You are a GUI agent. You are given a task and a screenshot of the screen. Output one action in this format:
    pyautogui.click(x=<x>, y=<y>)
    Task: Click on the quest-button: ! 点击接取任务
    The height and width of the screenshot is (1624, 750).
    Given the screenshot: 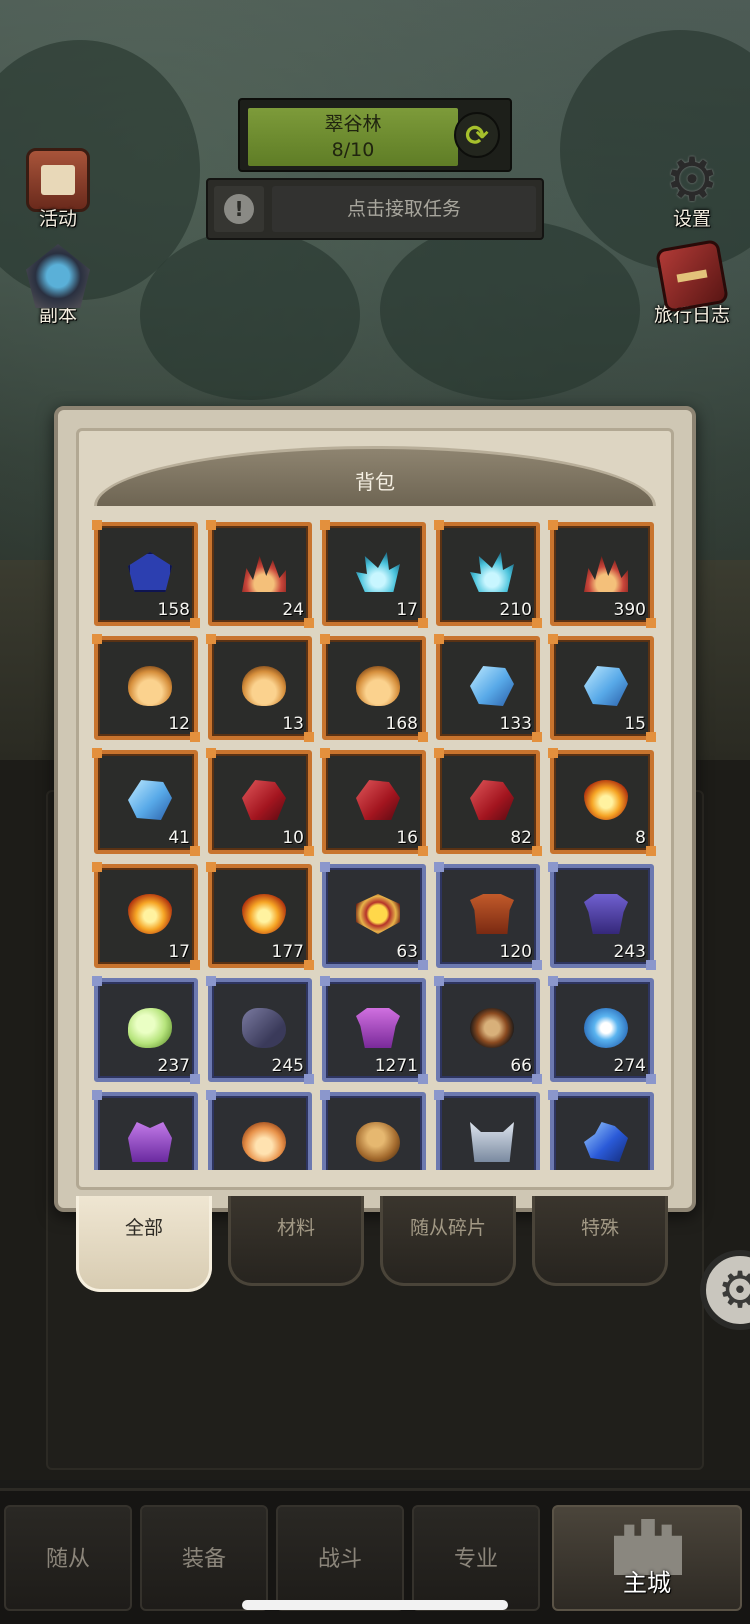 What is the action you would take?
    pyautogui.click(x=375, y=209)
    